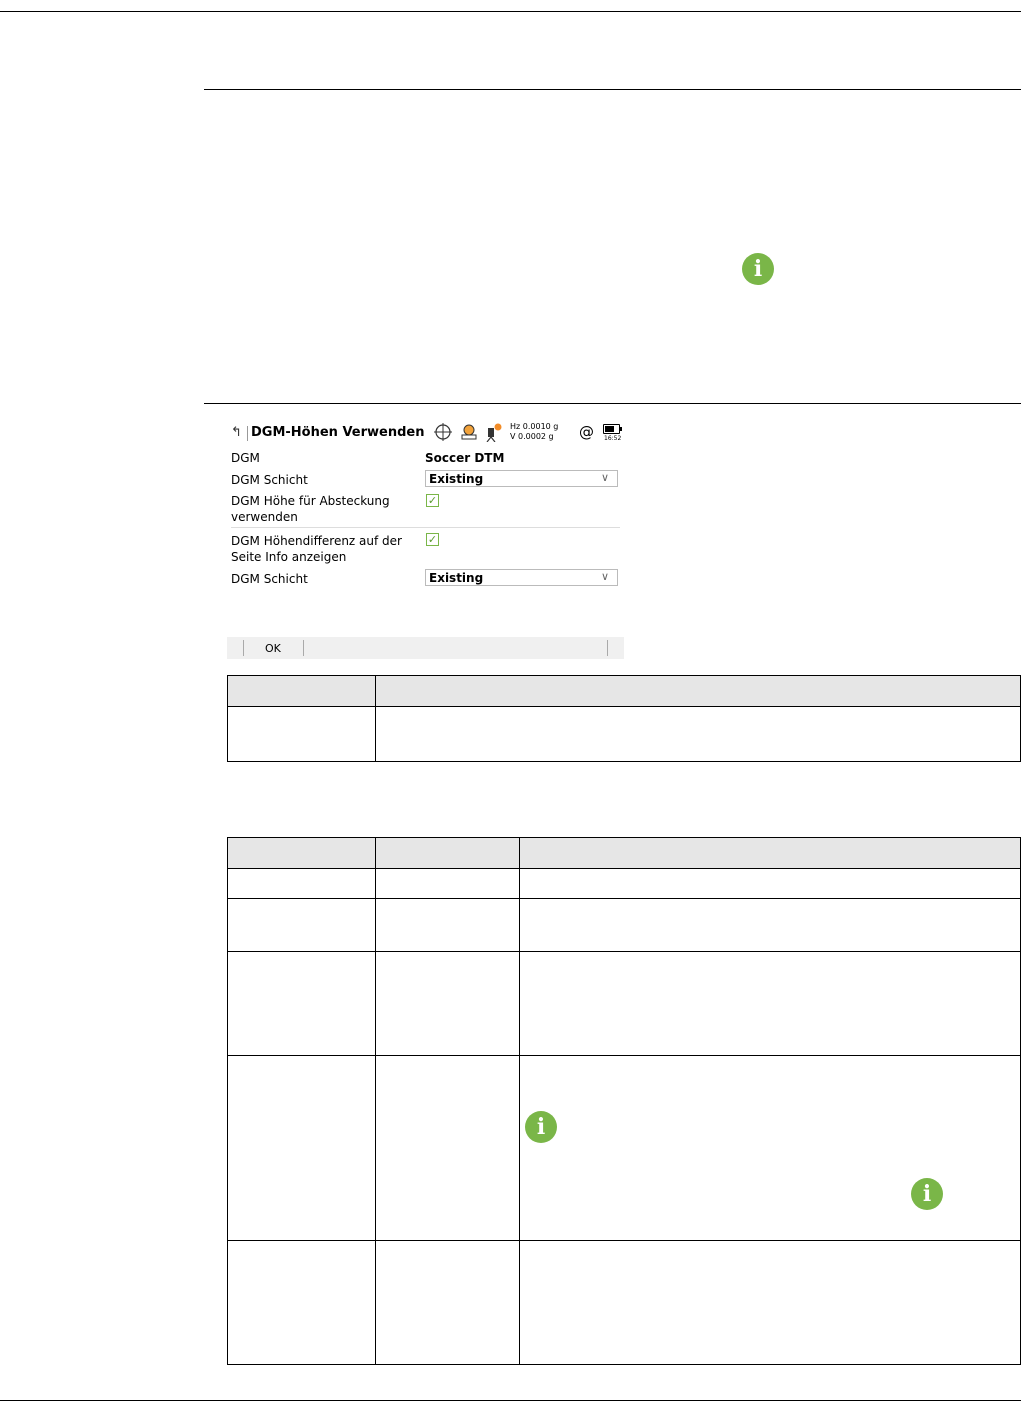 The width and height of the screenshot is (1021, 1402). I want to click on back-arrow-icon: ↰, so click(236, 432).